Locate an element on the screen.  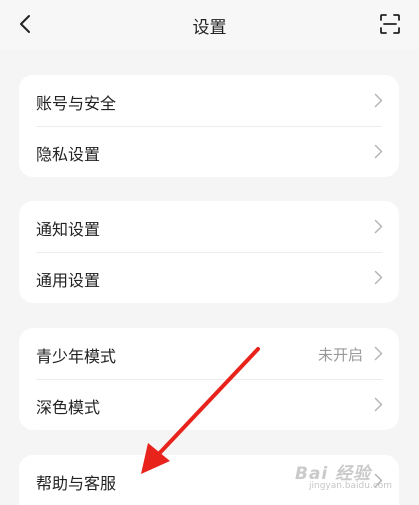
settings-row-account-security: 账号与安全 is located at coordinates (209, 100).